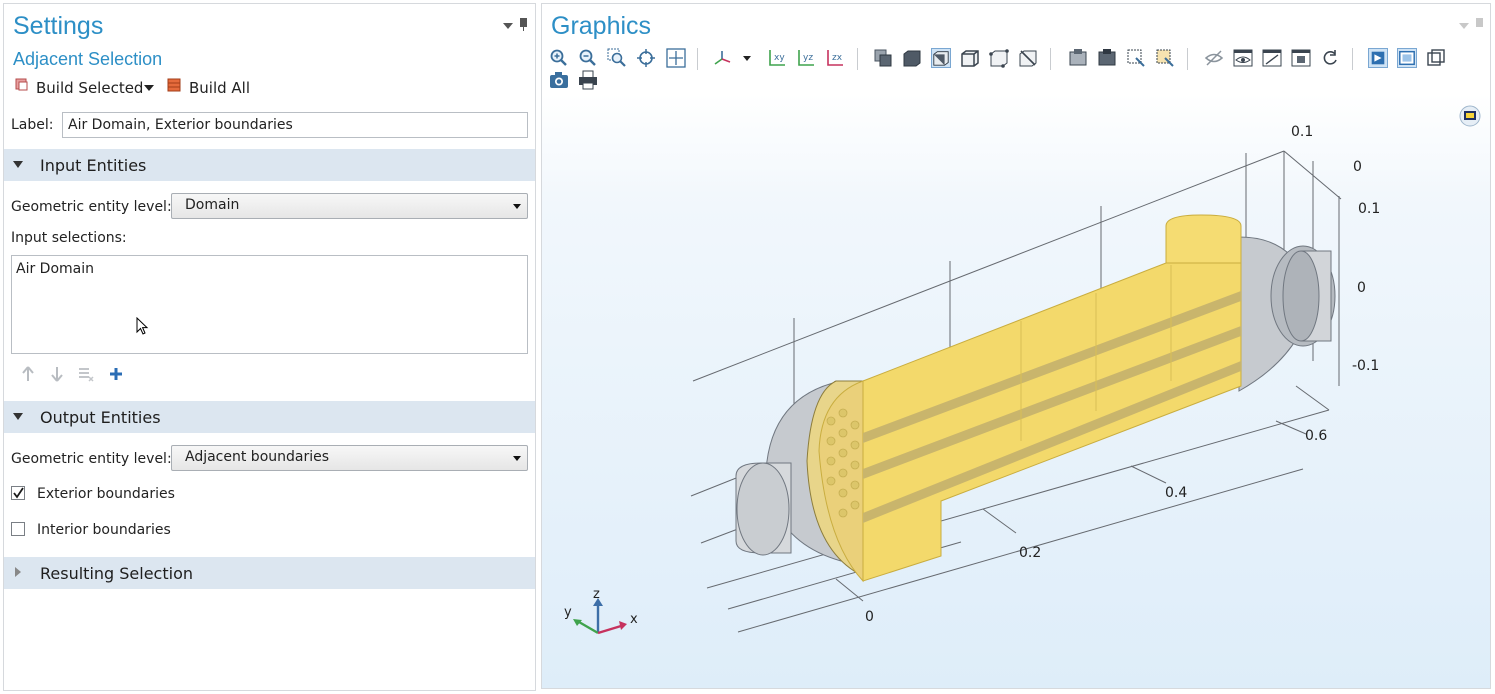 This screenshot has height=694, width=1495. What do you see at coordinates (106, 494) in the screenshot?
I see `exterior-boundaries-label: Exterior boundaries` at bounding box center [106, 494].